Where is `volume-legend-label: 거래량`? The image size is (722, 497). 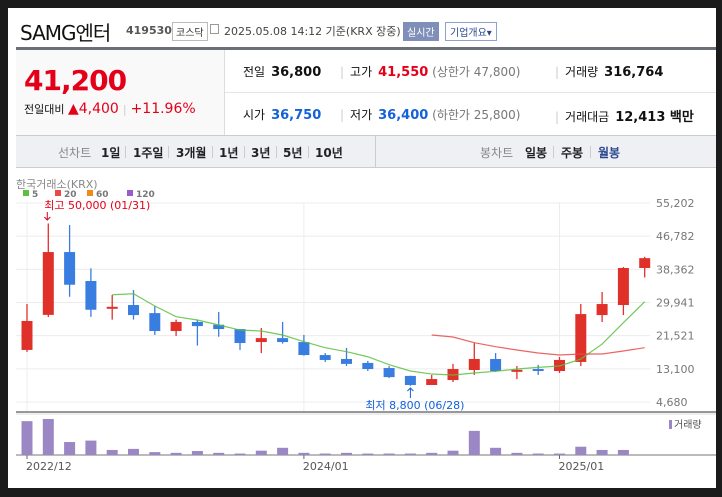 volume-legend-label: 거래량 is located at coordinates (688, 425).